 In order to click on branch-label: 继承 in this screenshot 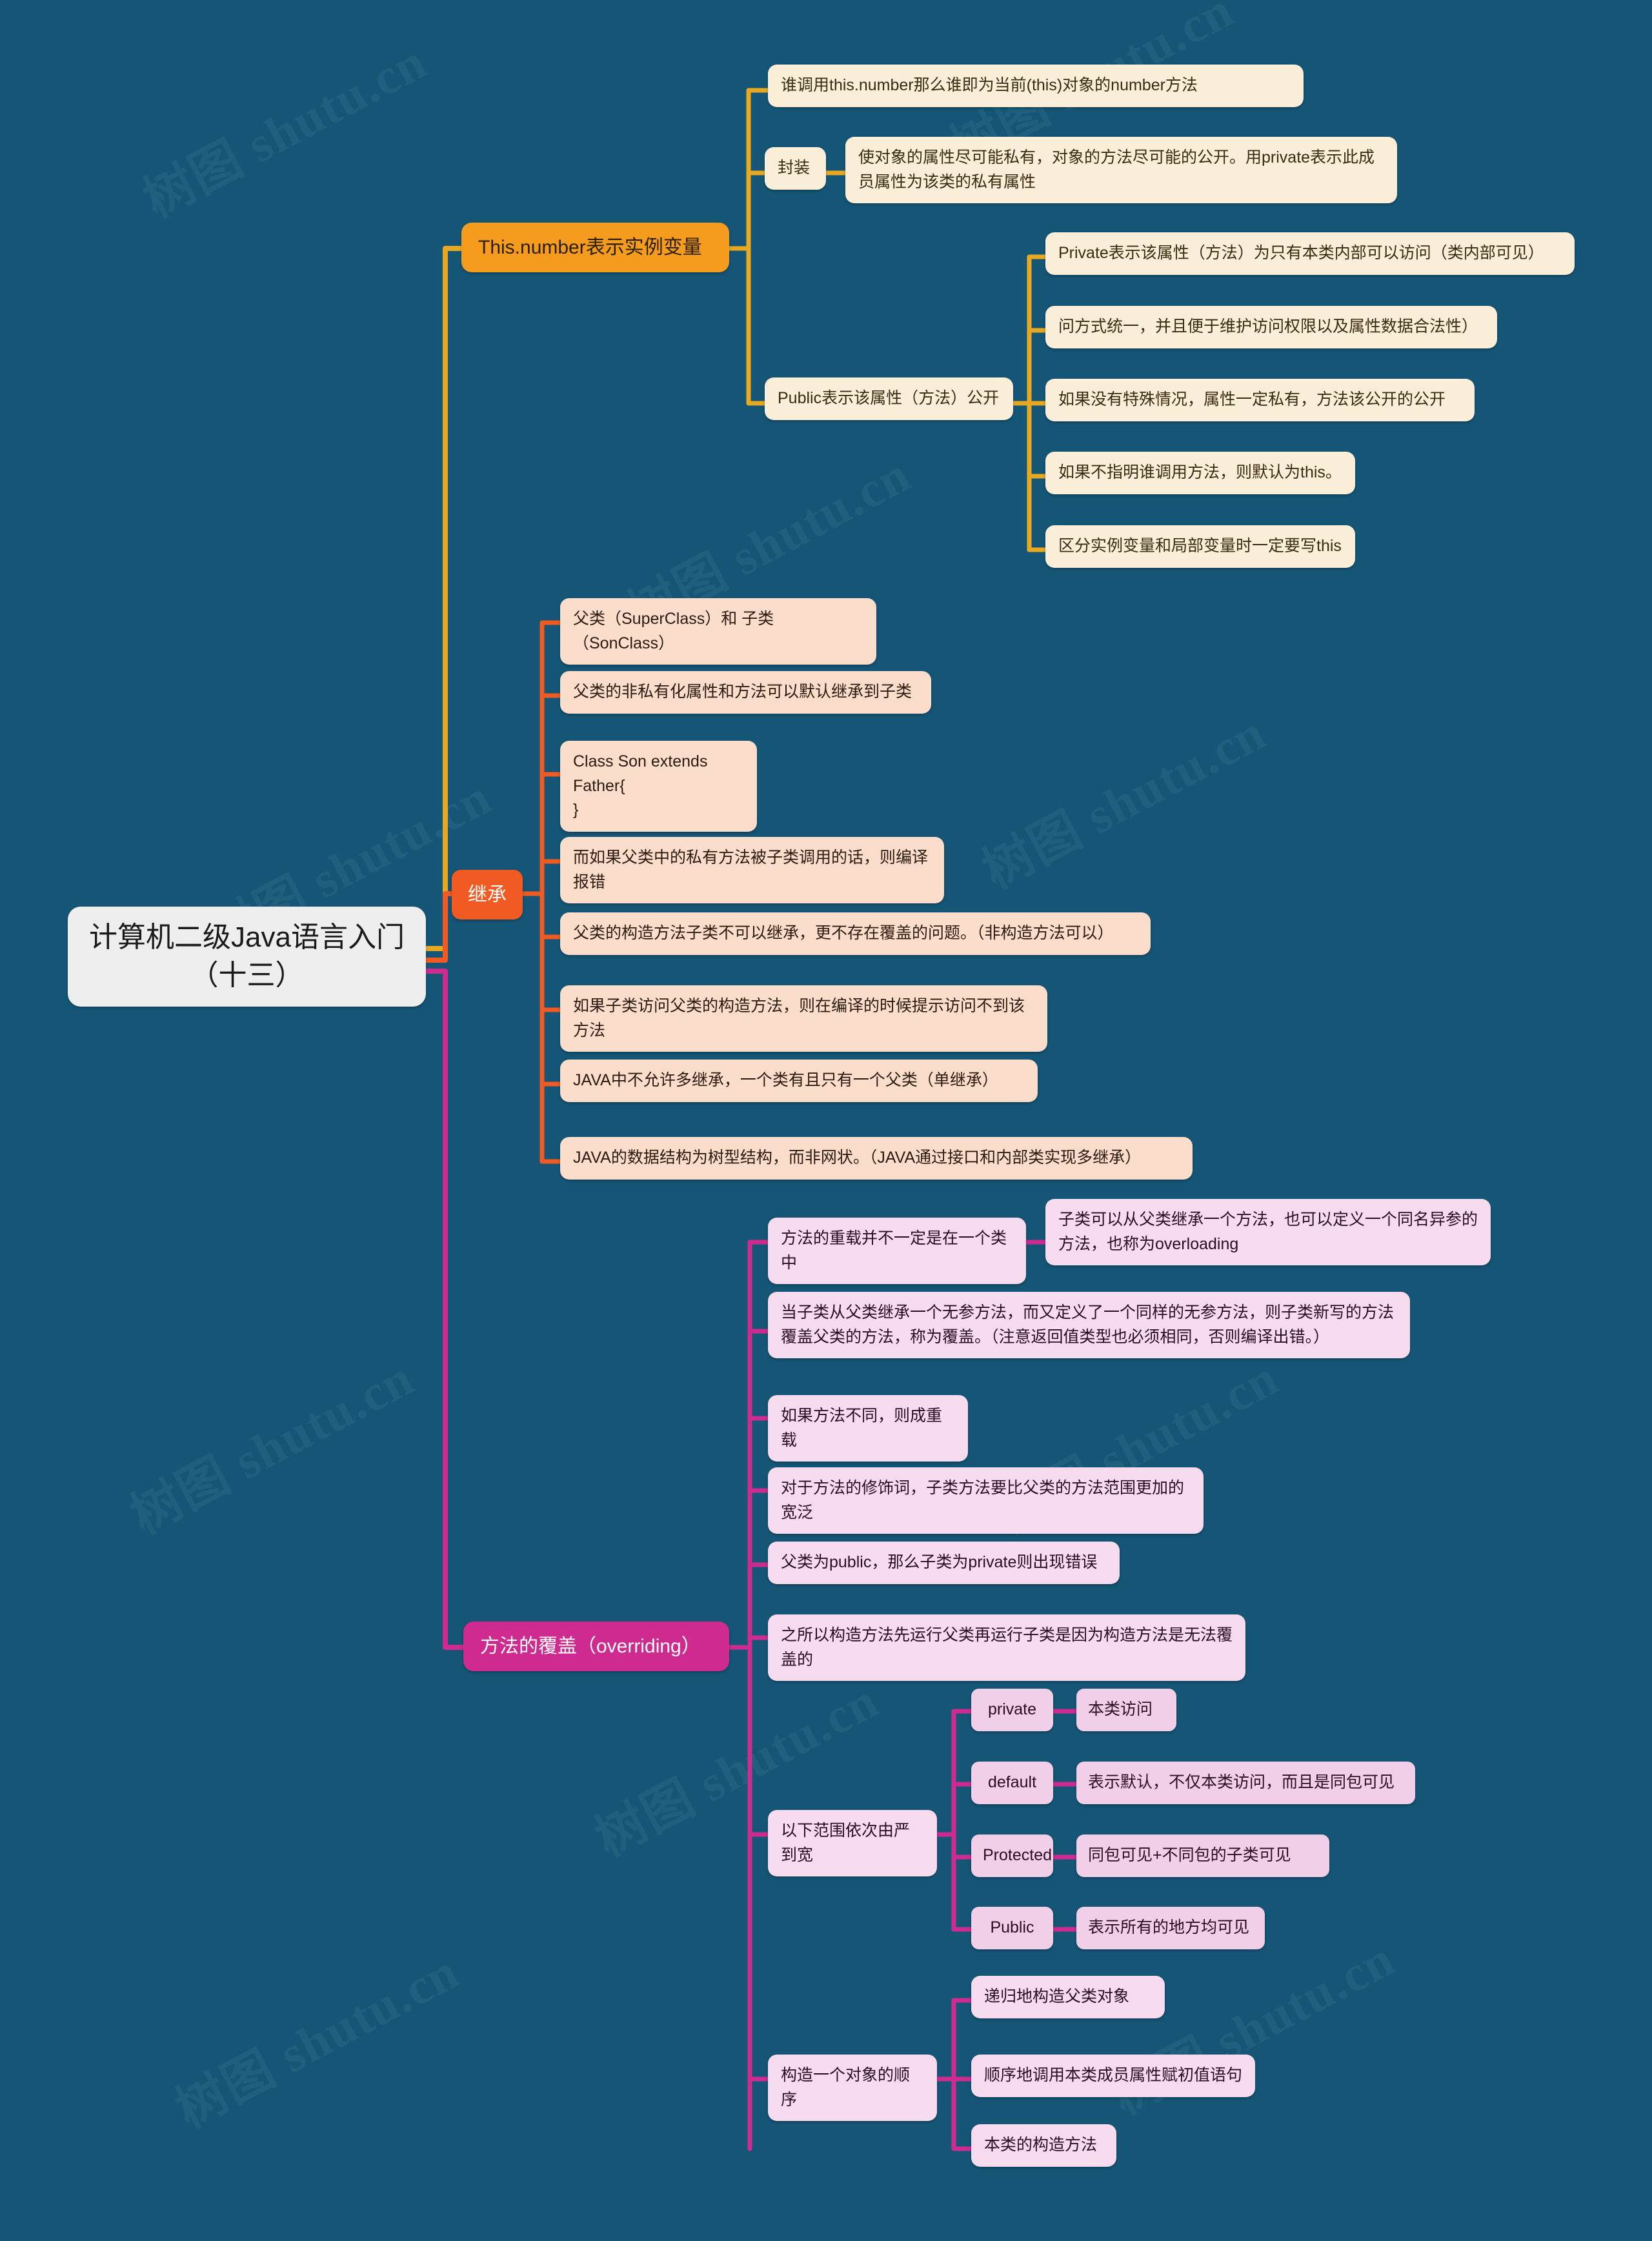, I will do `click(487, 894)`.